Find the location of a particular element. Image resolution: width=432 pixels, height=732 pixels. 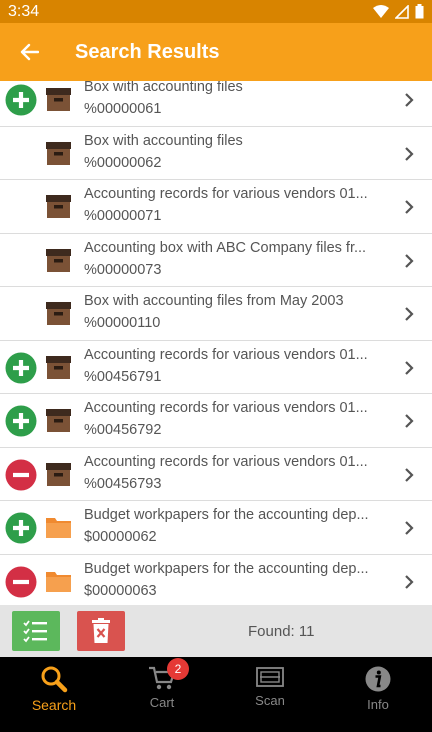

status-bar: 3:34 is located at coordinates (216, 11).